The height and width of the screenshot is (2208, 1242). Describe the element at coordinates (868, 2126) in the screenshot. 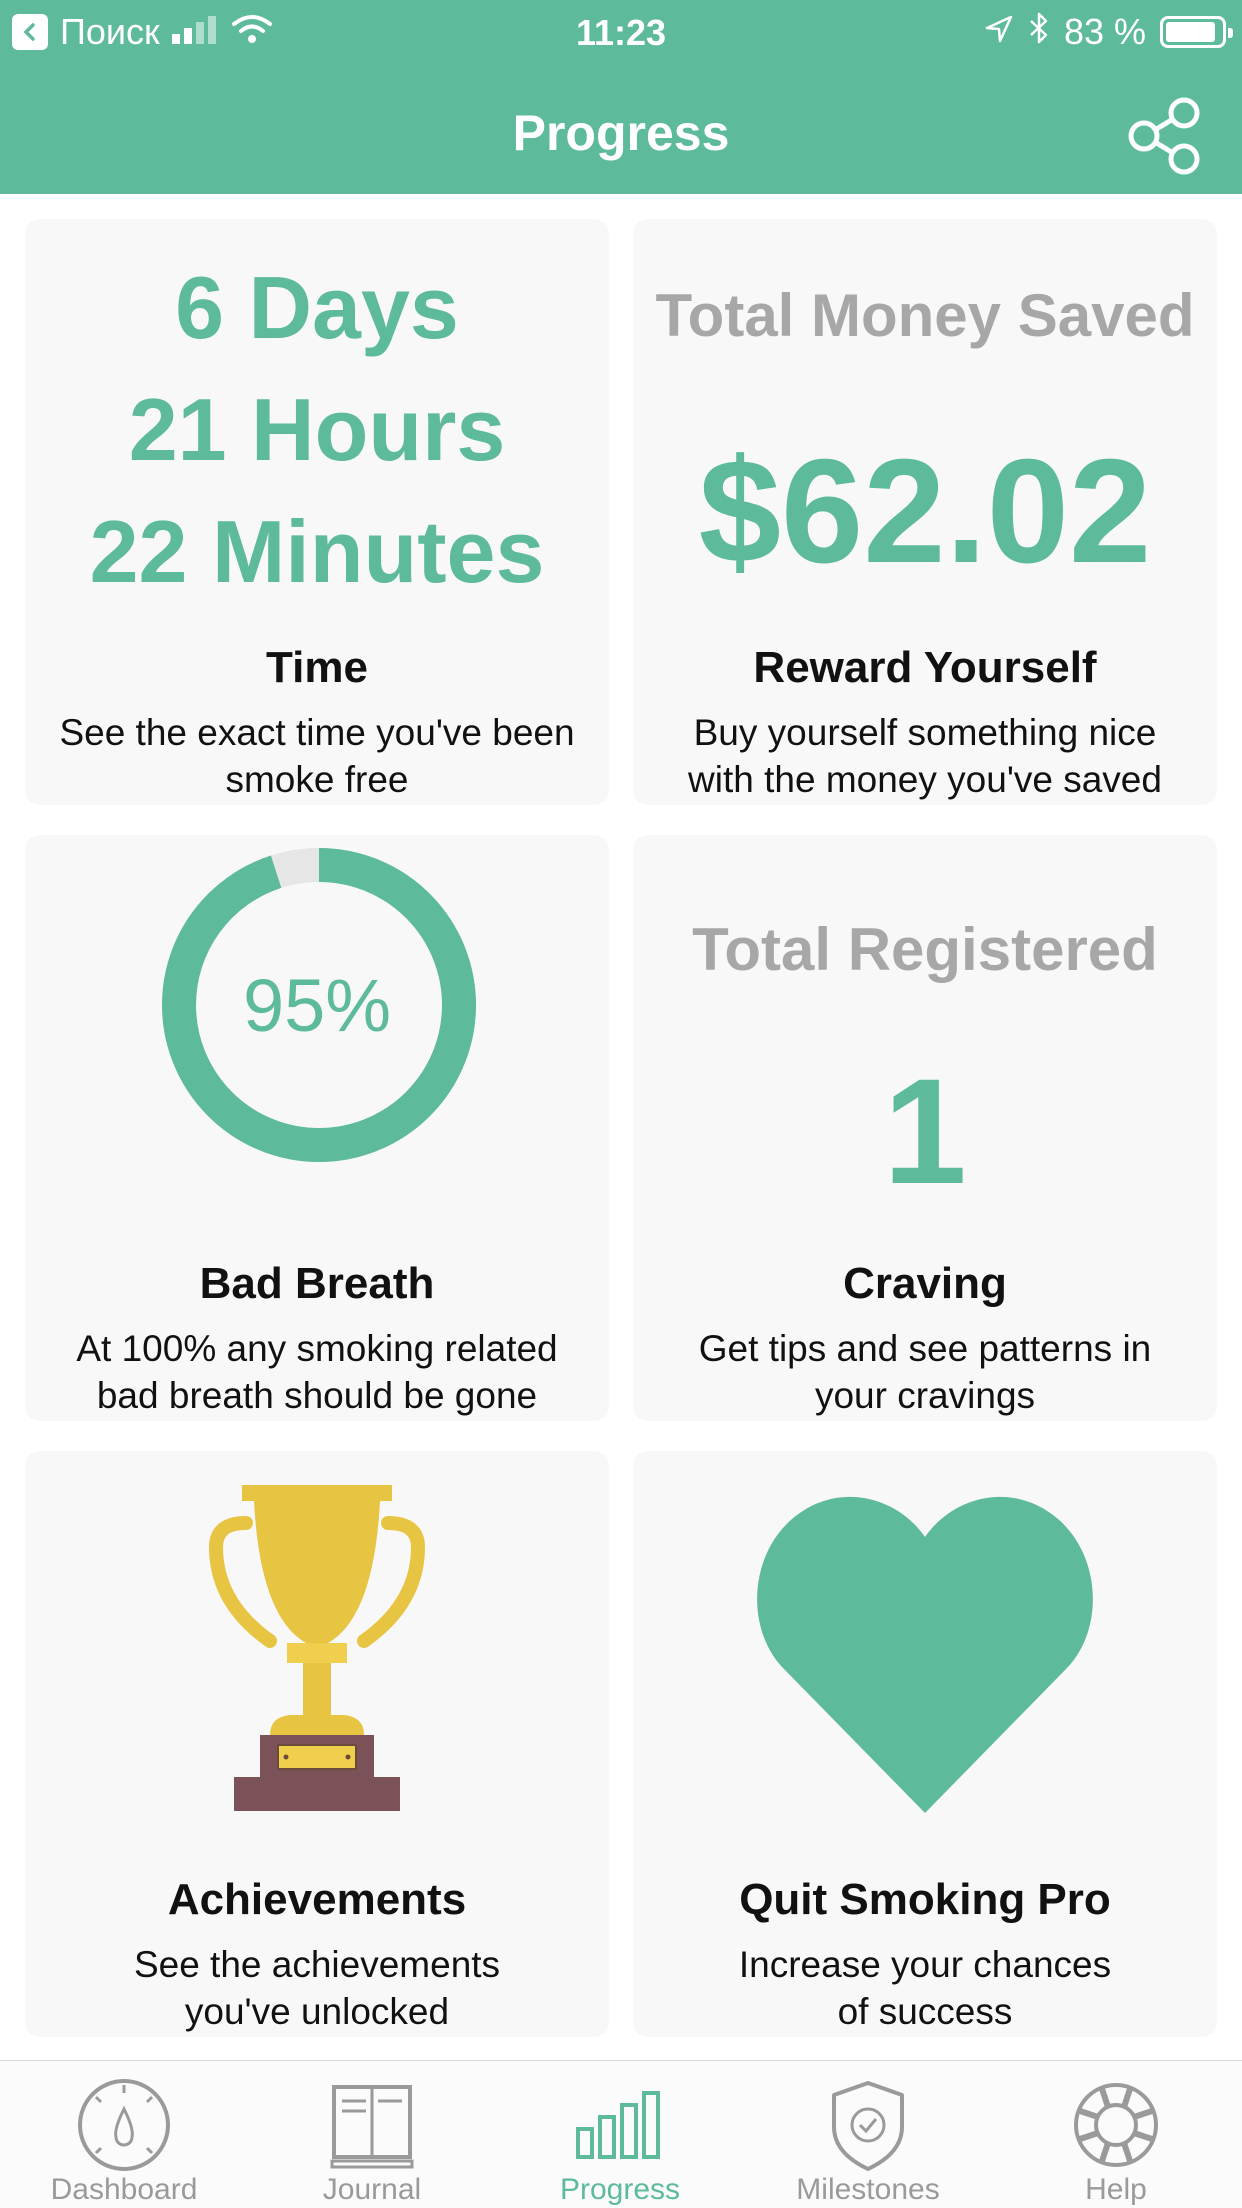

I see `milestones-icon` at that location.